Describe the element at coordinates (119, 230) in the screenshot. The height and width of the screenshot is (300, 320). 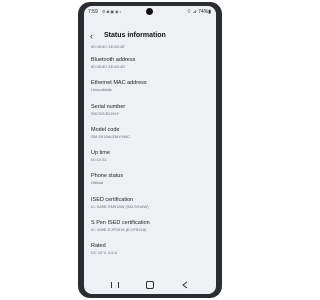
I see `item-value: IC: 649E-EJPS918 (EJ-PS918)` at that location.